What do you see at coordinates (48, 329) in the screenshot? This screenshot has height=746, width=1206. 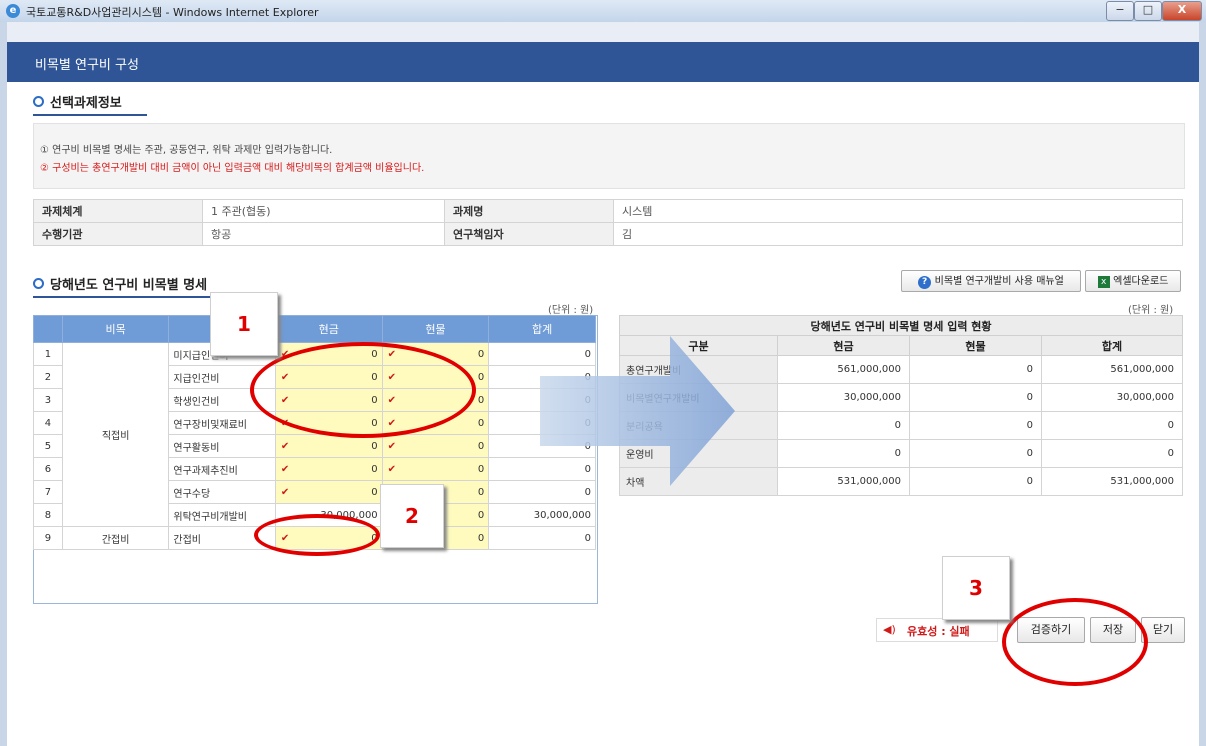 I see `col-no` at bounding box center [48, 329].